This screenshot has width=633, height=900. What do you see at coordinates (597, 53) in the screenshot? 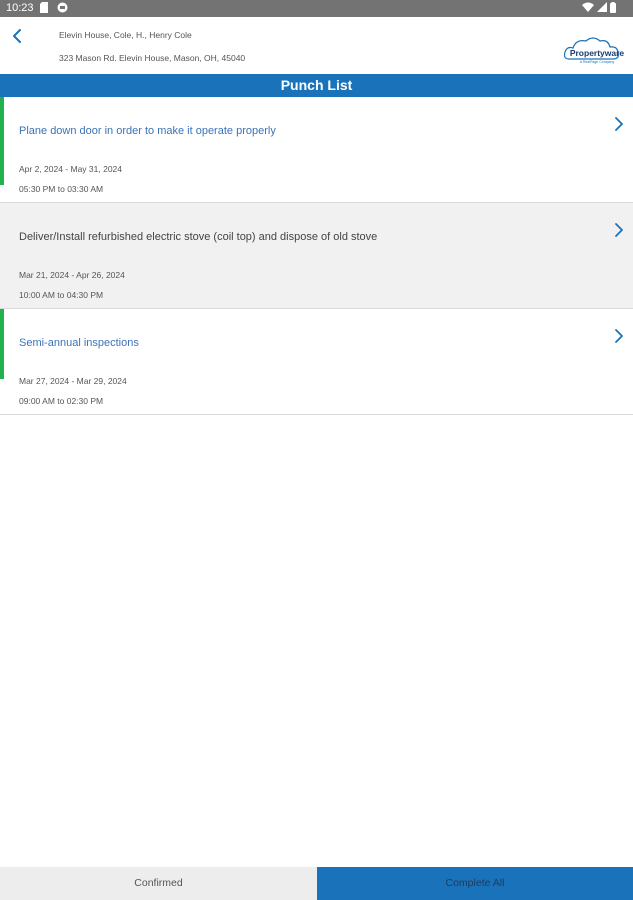
I see `svg-text: Propertyware` at bounding box center [597, 53].